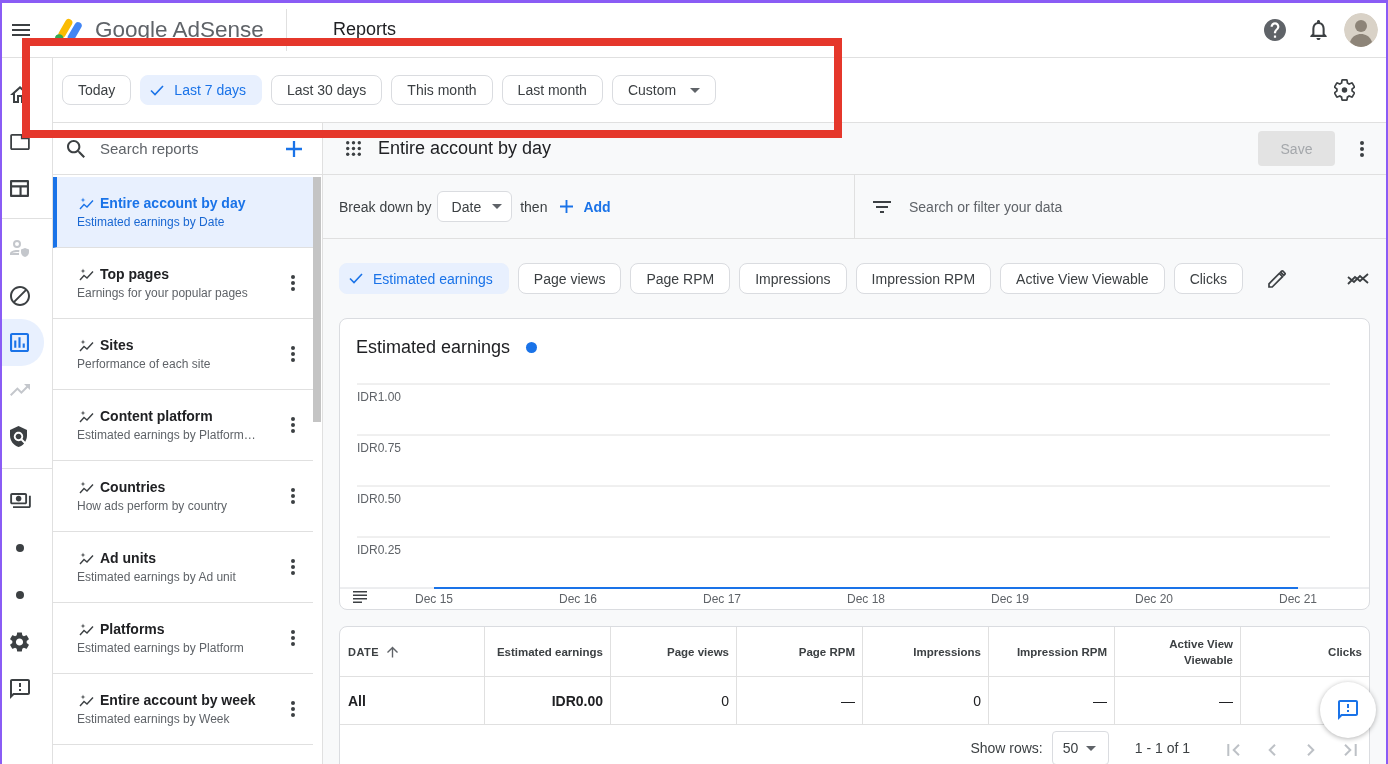 This screenshot has width=1388, height=764. I want to click on column-header: Clicks, so click(1305, 651).